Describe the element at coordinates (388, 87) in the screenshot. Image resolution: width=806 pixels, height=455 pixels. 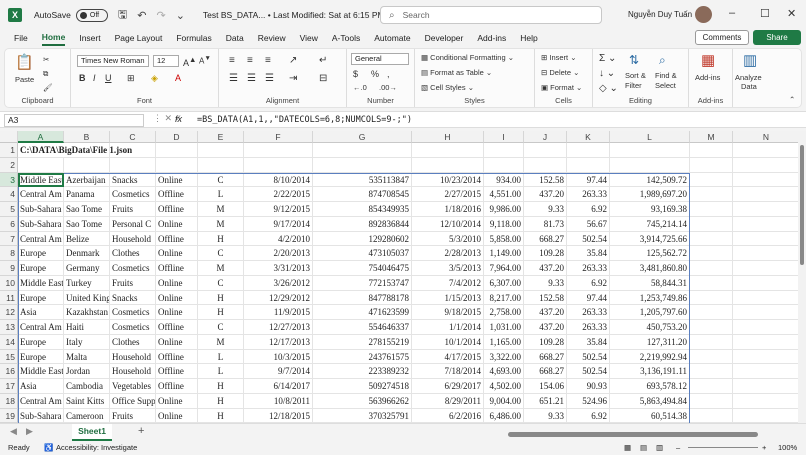
I see `decrease-decimal-icon: .00→` at that location.